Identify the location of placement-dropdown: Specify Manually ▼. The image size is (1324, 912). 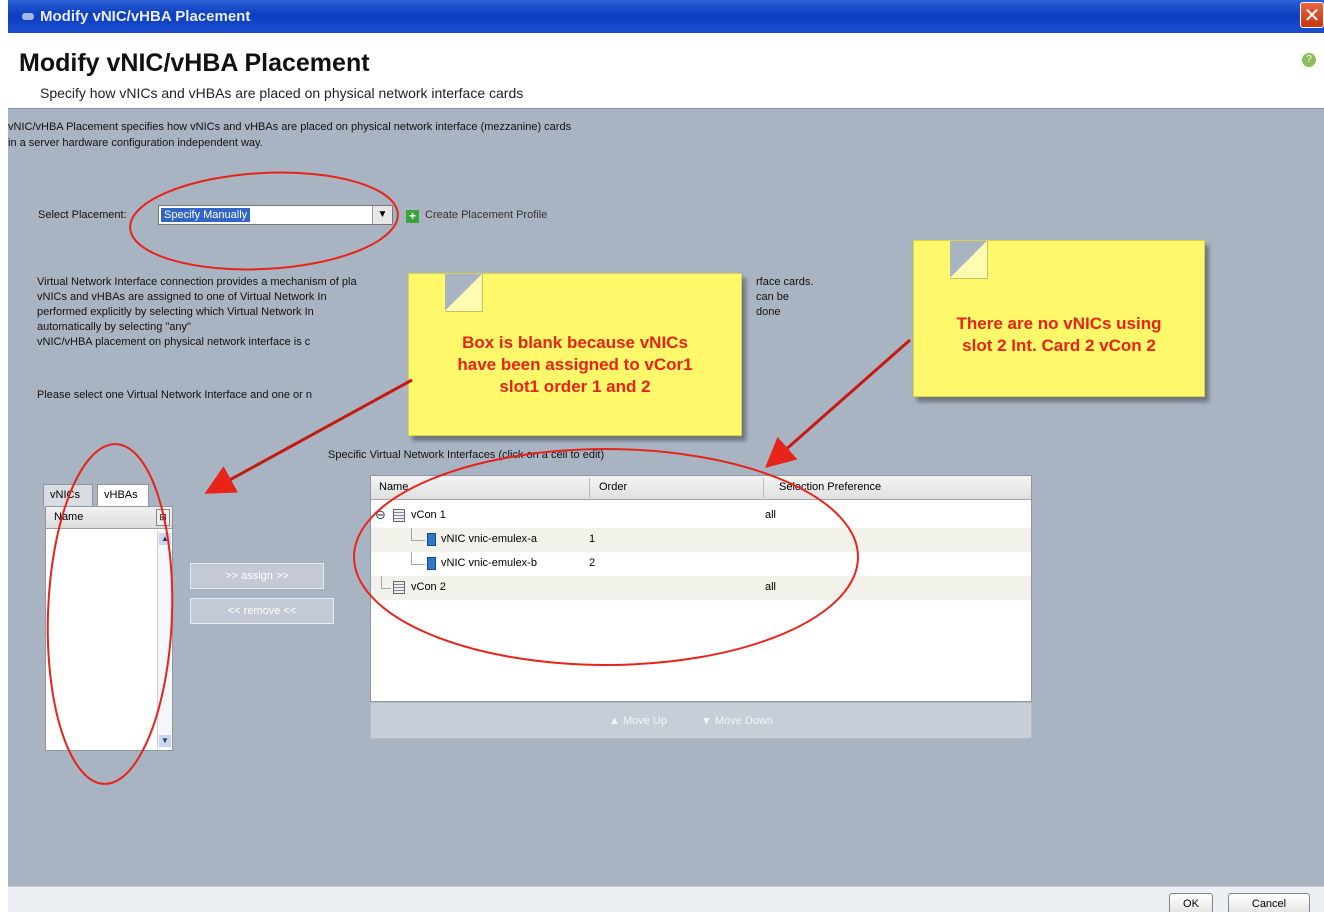
(275, 215).